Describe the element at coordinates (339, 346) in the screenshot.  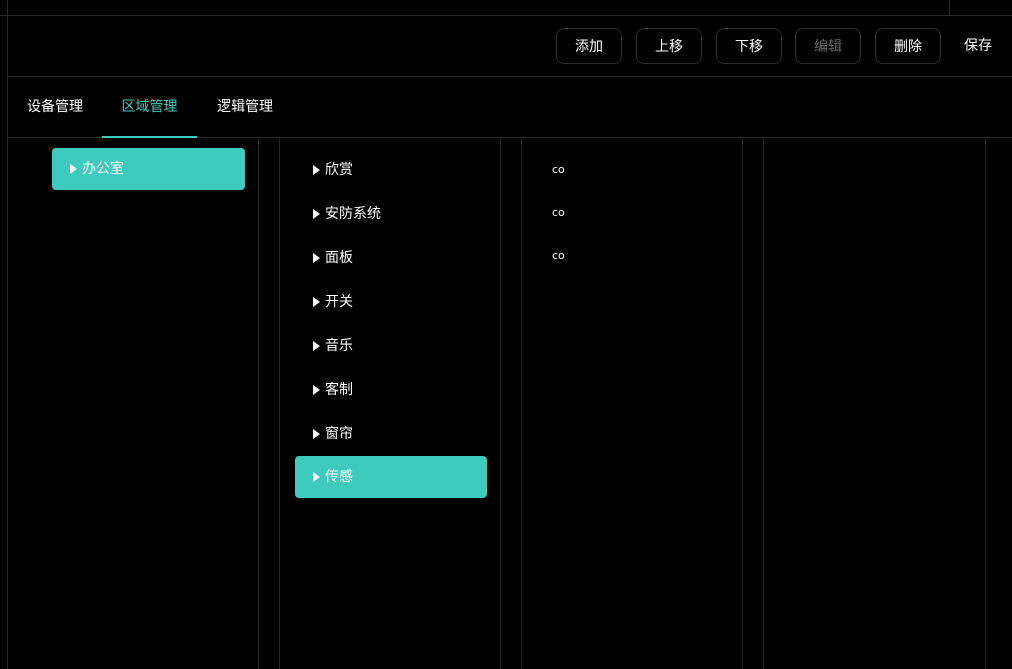
I see `category-item-label: 音乐` at that location.